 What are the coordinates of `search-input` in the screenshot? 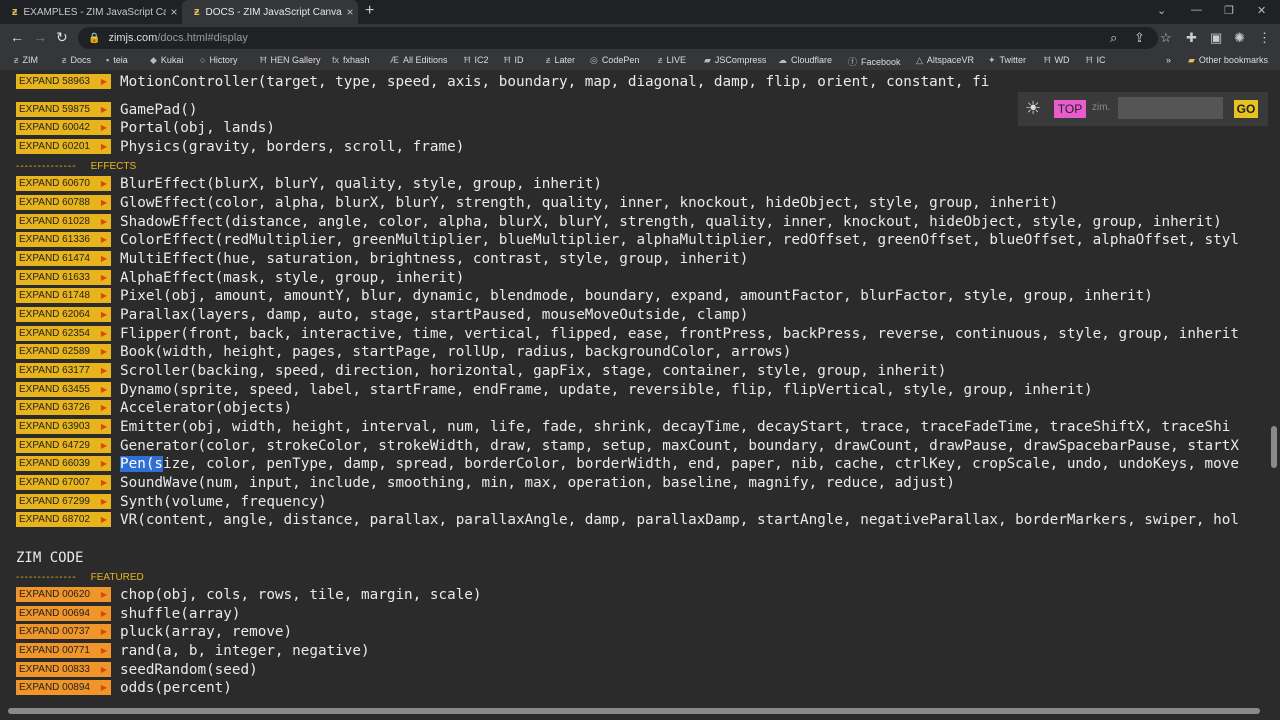 It's located at (1170, 108).